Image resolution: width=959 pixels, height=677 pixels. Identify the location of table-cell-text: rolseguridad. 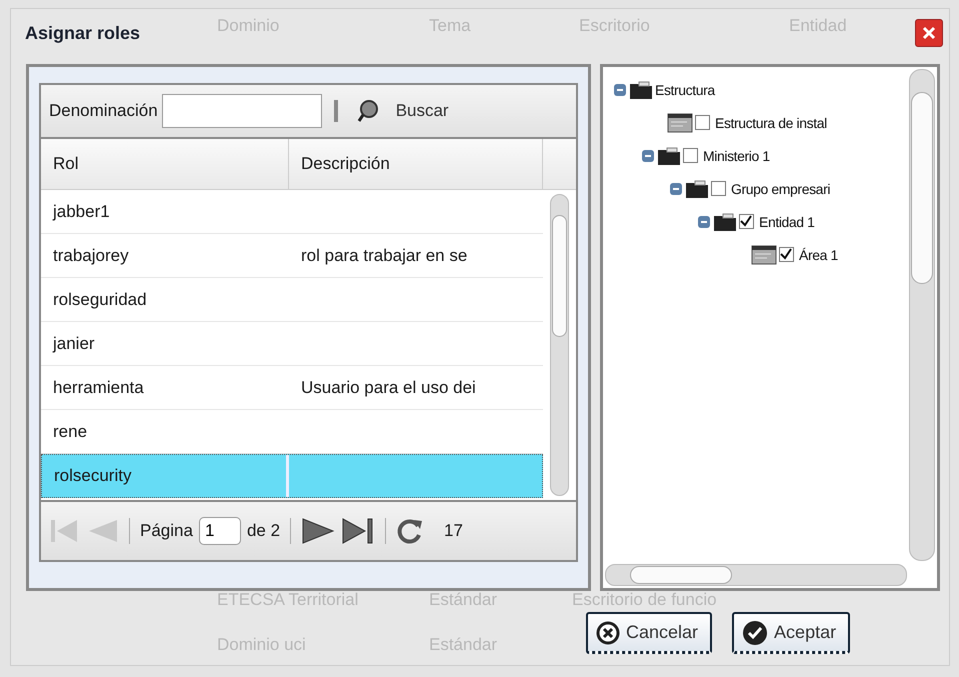
(100, 299).